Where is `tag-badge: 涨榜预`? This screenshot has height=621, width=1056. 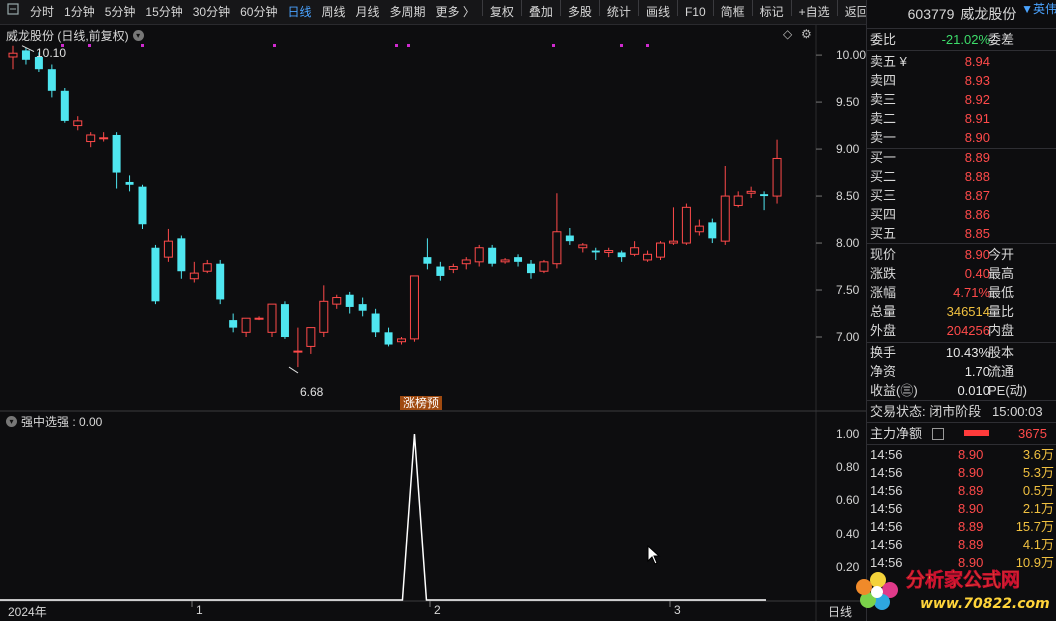
tag-badge: 涨榜预 is located at coordinates (421, 403).